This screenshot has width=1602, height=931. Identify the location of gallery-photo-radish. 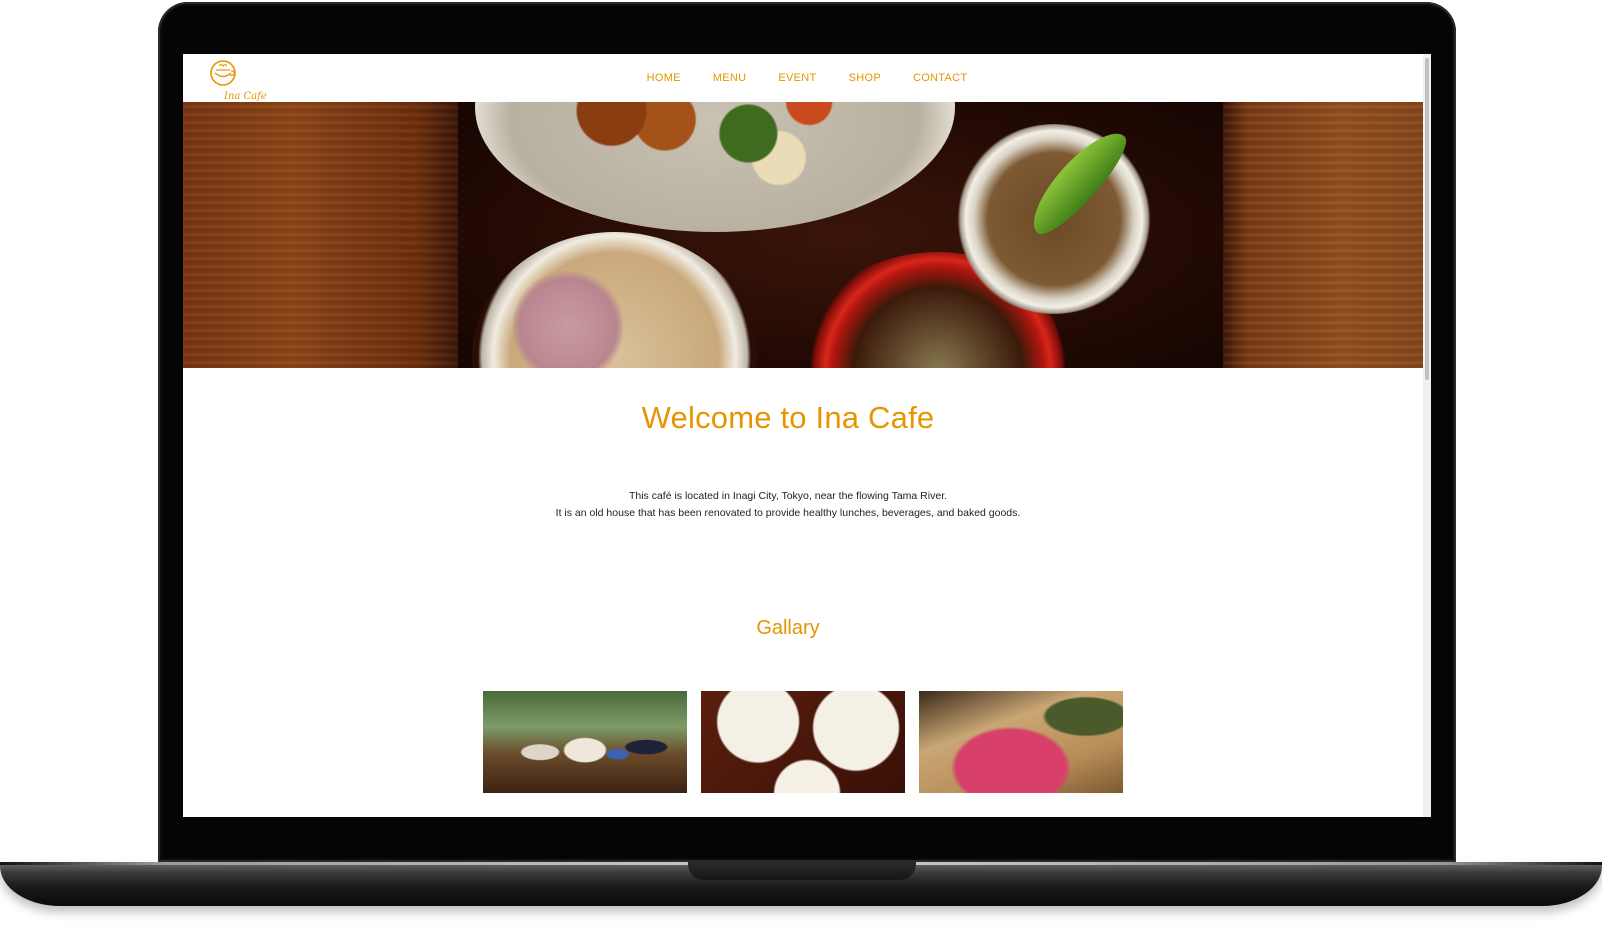
(1021, 742).